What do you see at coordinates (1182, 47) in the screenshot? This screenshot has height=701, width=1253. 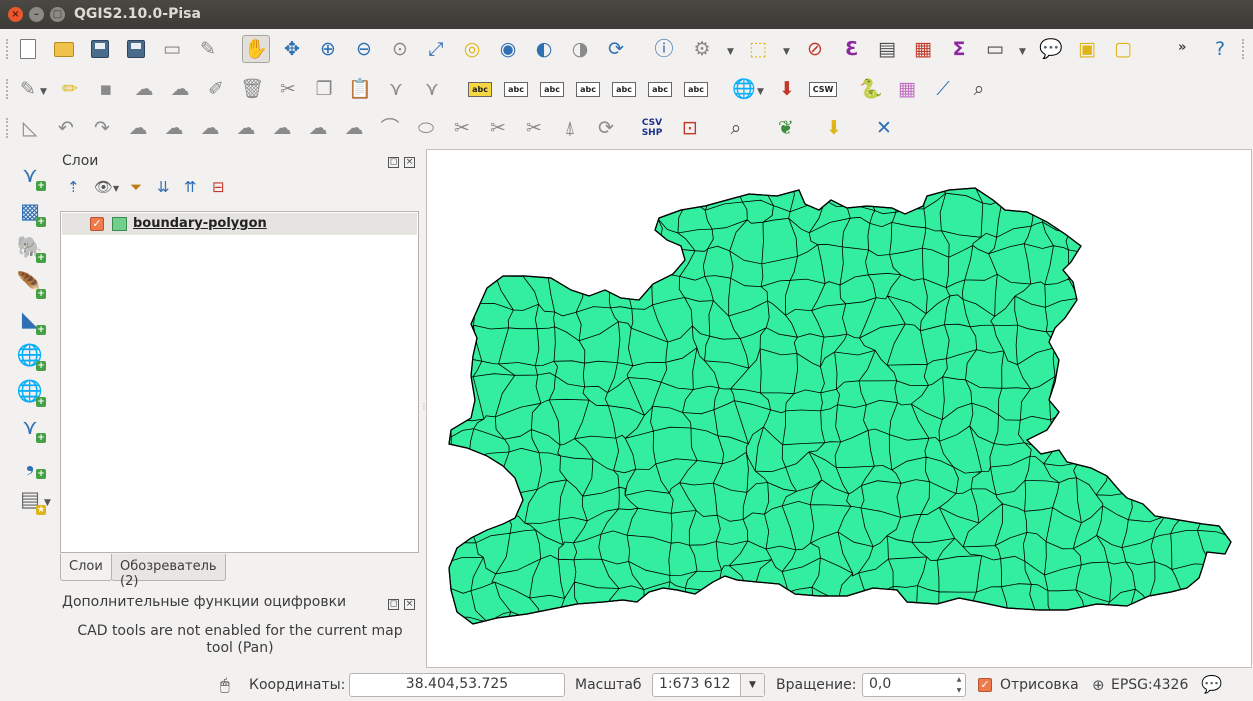 I see `toolbar-overflow-icon: »` at bounding box center [1182, 47].